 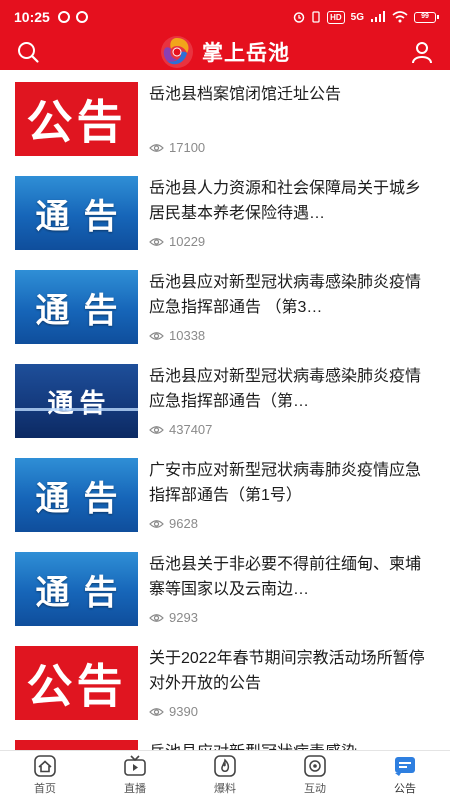 What do you see at coordinates (405, 766) in the screenshot?
I see `notice-icon` at bounding box center [405, 766].